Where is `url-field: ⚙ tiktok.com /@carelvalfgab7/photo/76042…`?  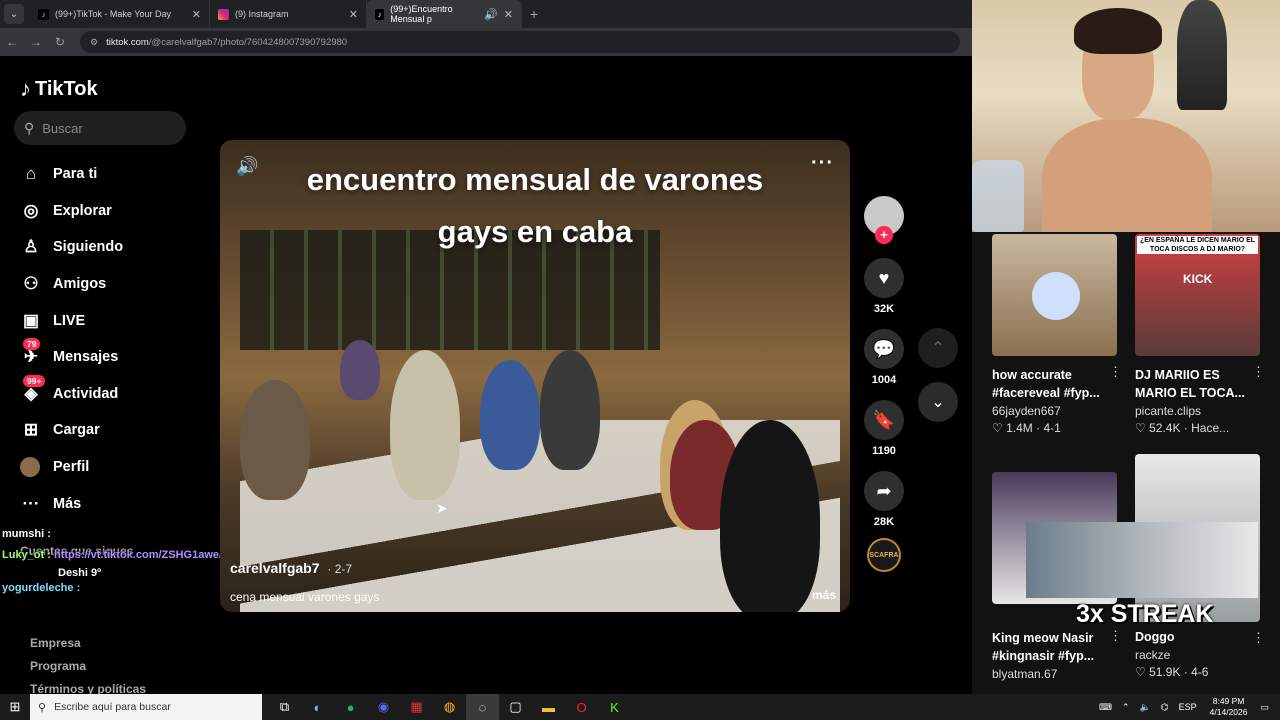
url-field: ⚙ tiktok.com /@carelvalfgab7/photo/76042… is located at coordinates (520, 42).